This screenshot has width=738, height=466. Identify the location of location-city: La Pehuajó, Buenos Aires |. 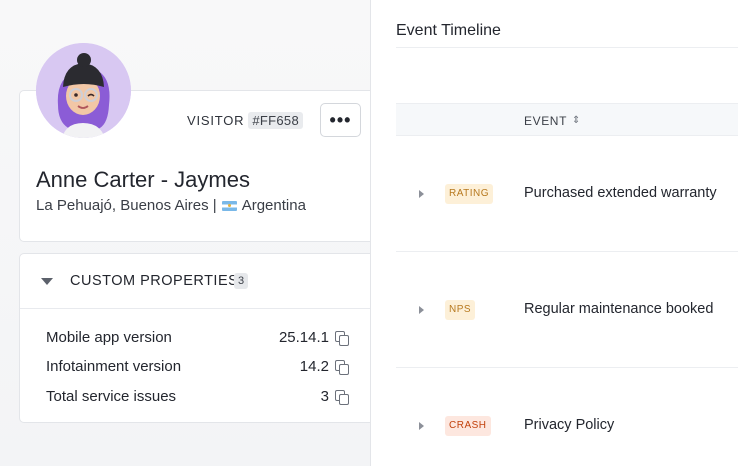
(126, 205).